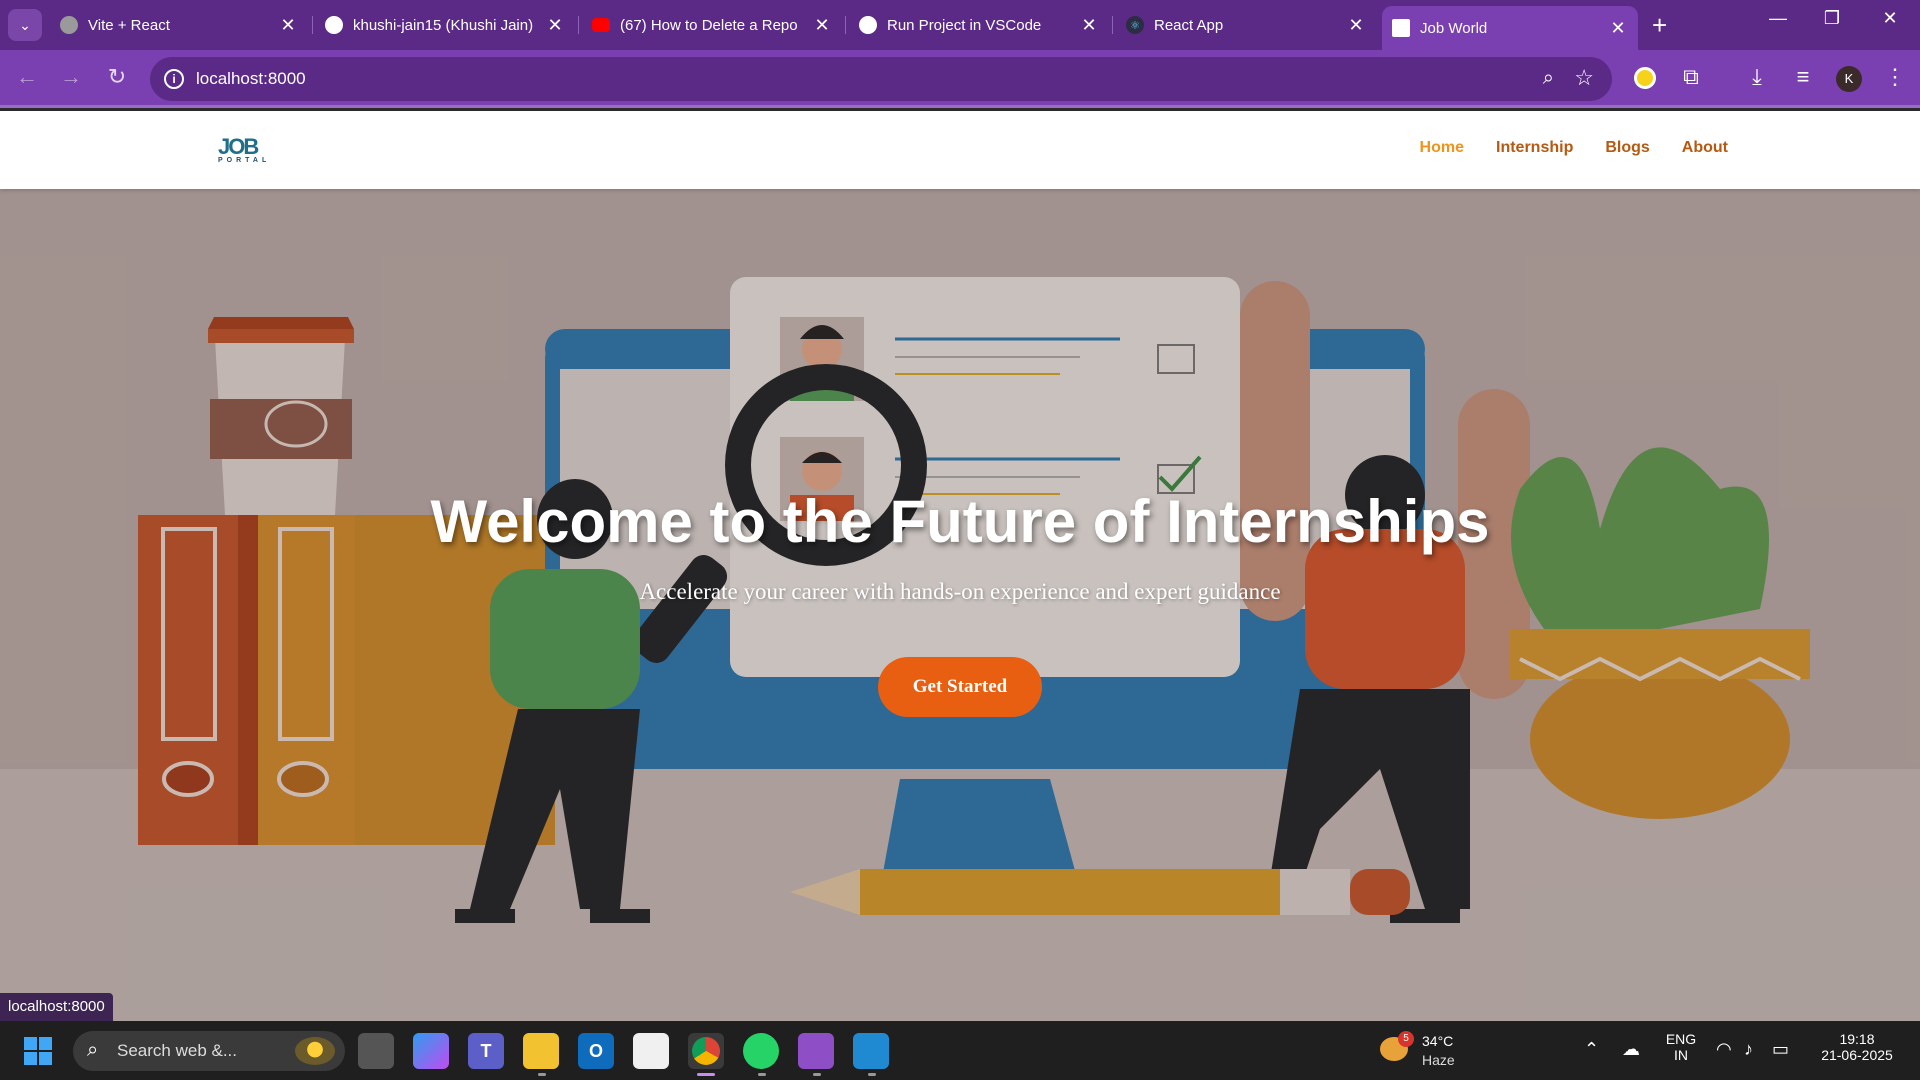 Image resolution: width=1920 pixels, height=1080 pixels. I want to click on vscode-icon, so click(871, 1051).